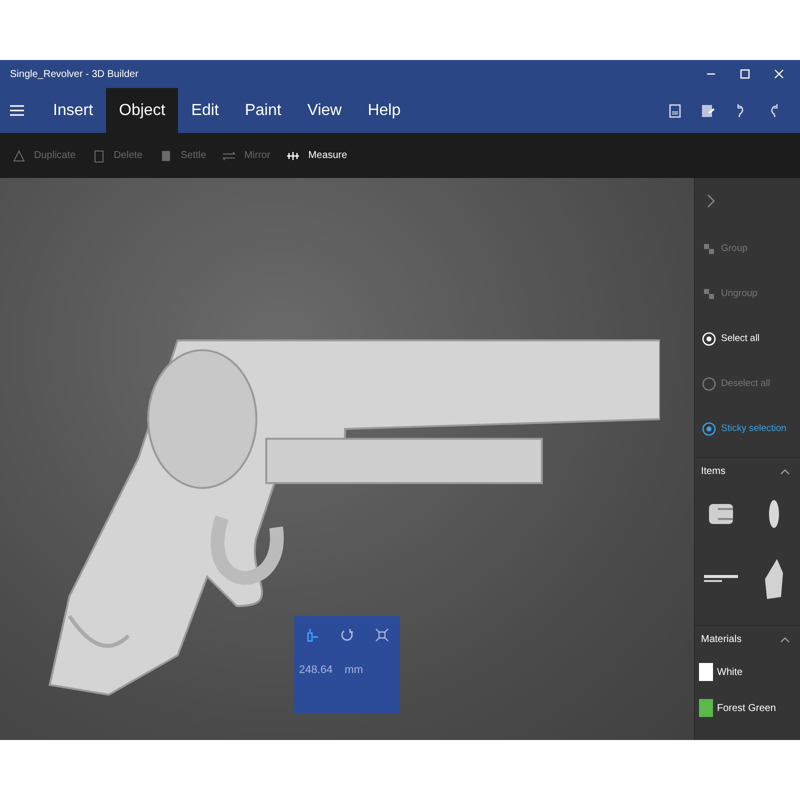 This screenshot has width=800, height=800. I want to click on close-icon, so click(779, 74).